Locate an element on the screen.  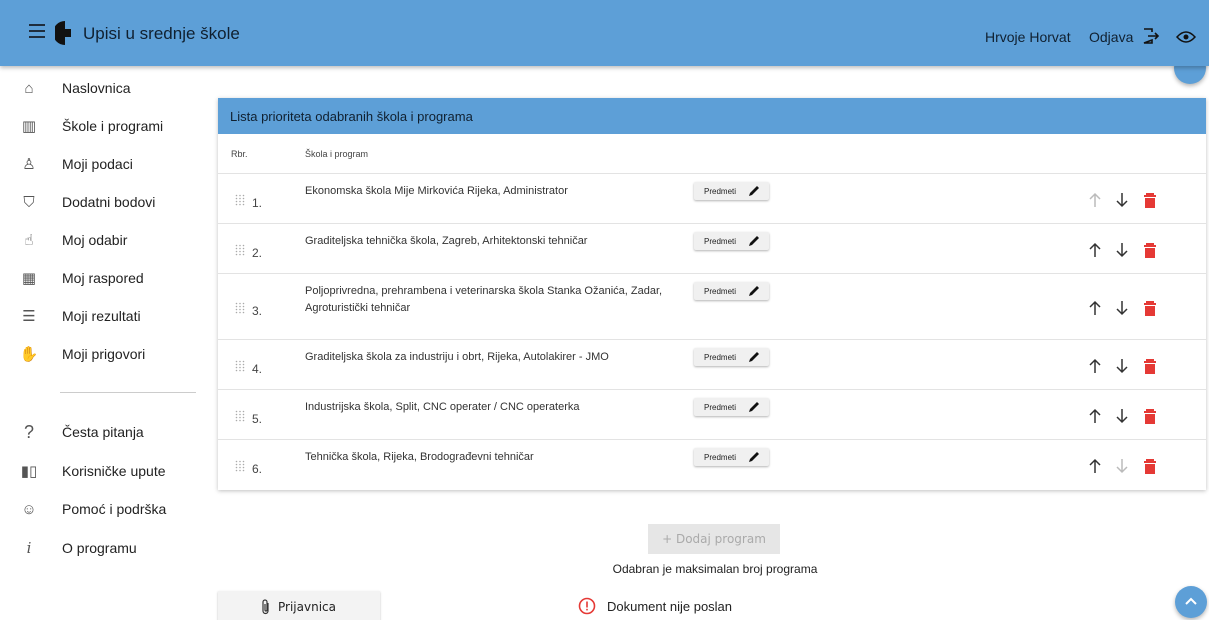
row-number: 2. is located at coordinates (257, 253).